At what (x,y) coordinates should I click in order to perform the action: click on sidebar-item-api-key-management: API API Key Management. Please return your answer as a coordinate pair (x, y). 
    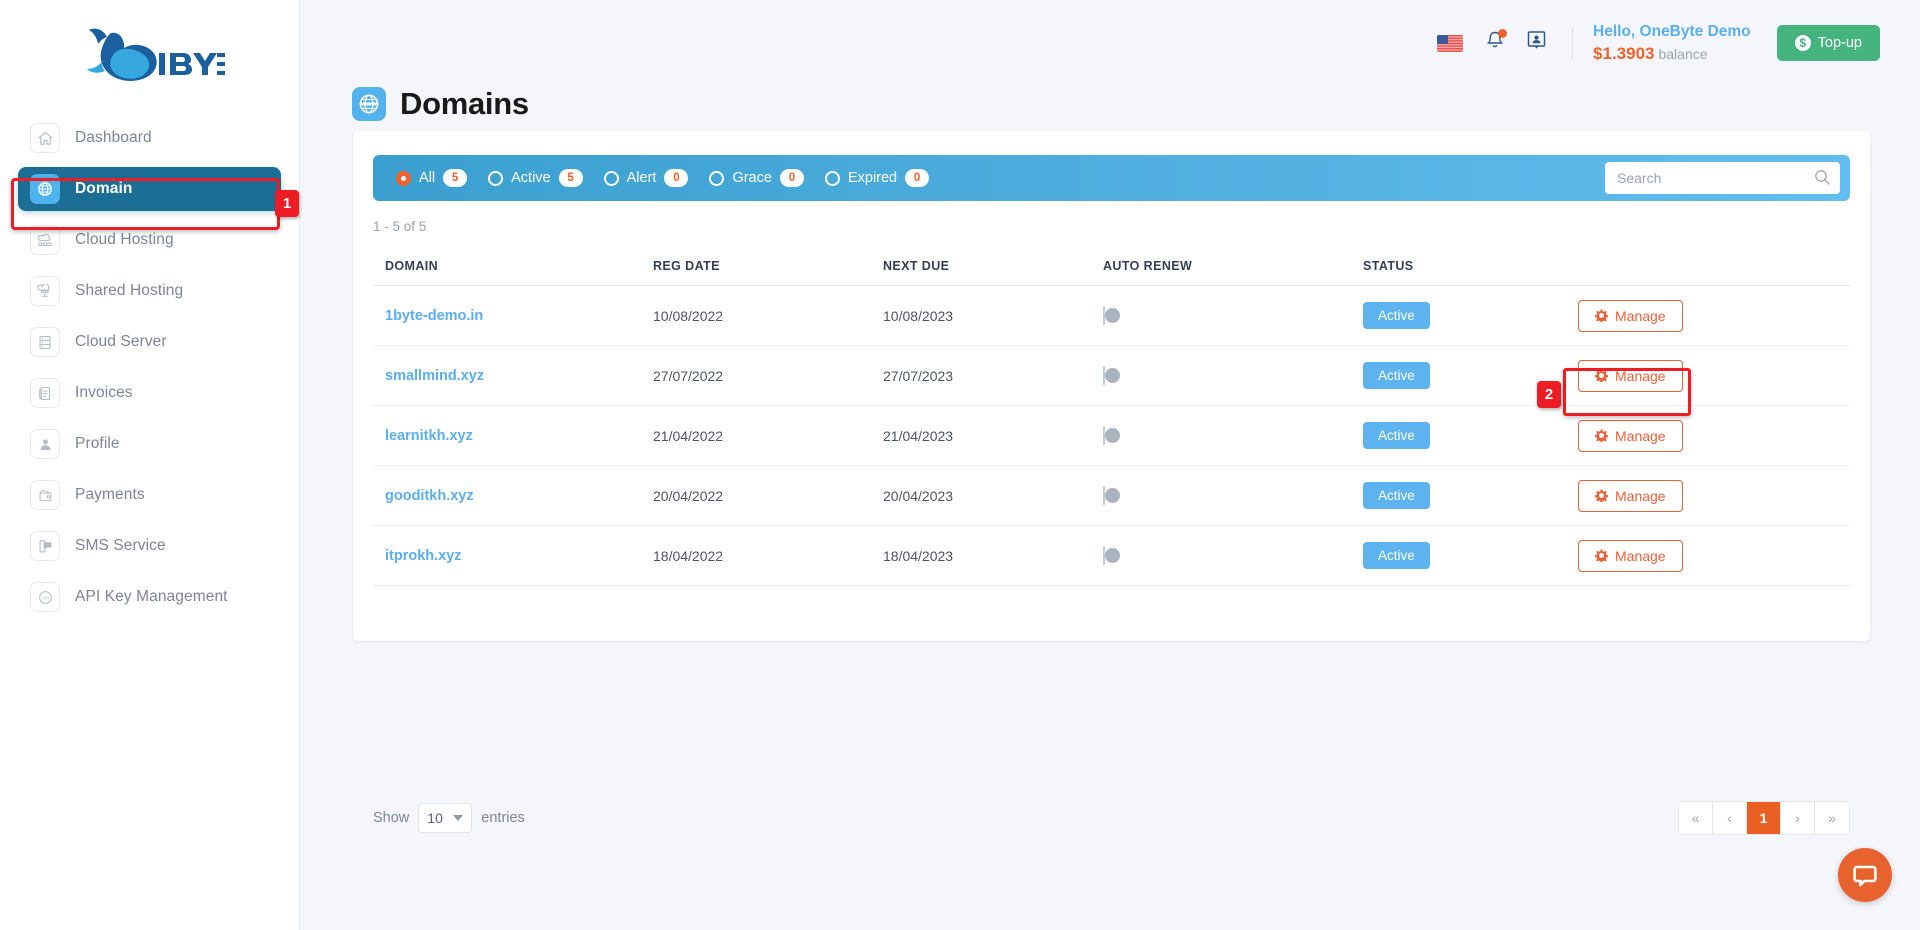
    Looking at the image, I should click on (149, 597).